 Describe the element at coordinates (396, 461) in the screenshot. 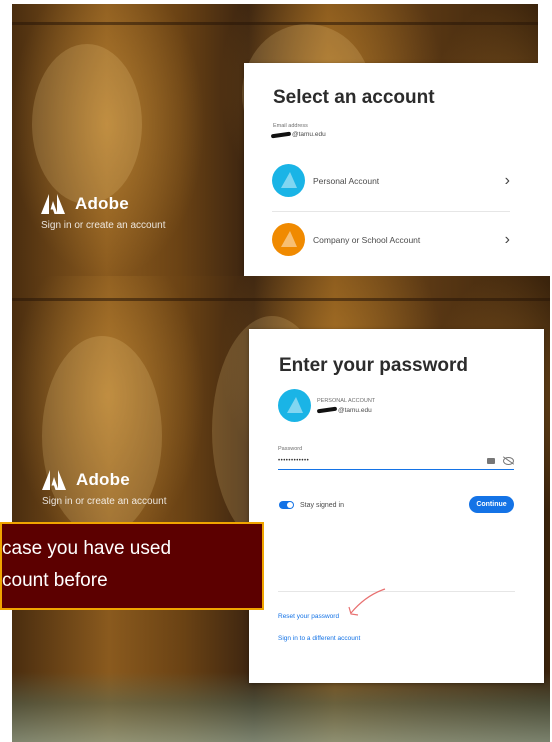

I see `password-input: ••••••••••••` at that location.